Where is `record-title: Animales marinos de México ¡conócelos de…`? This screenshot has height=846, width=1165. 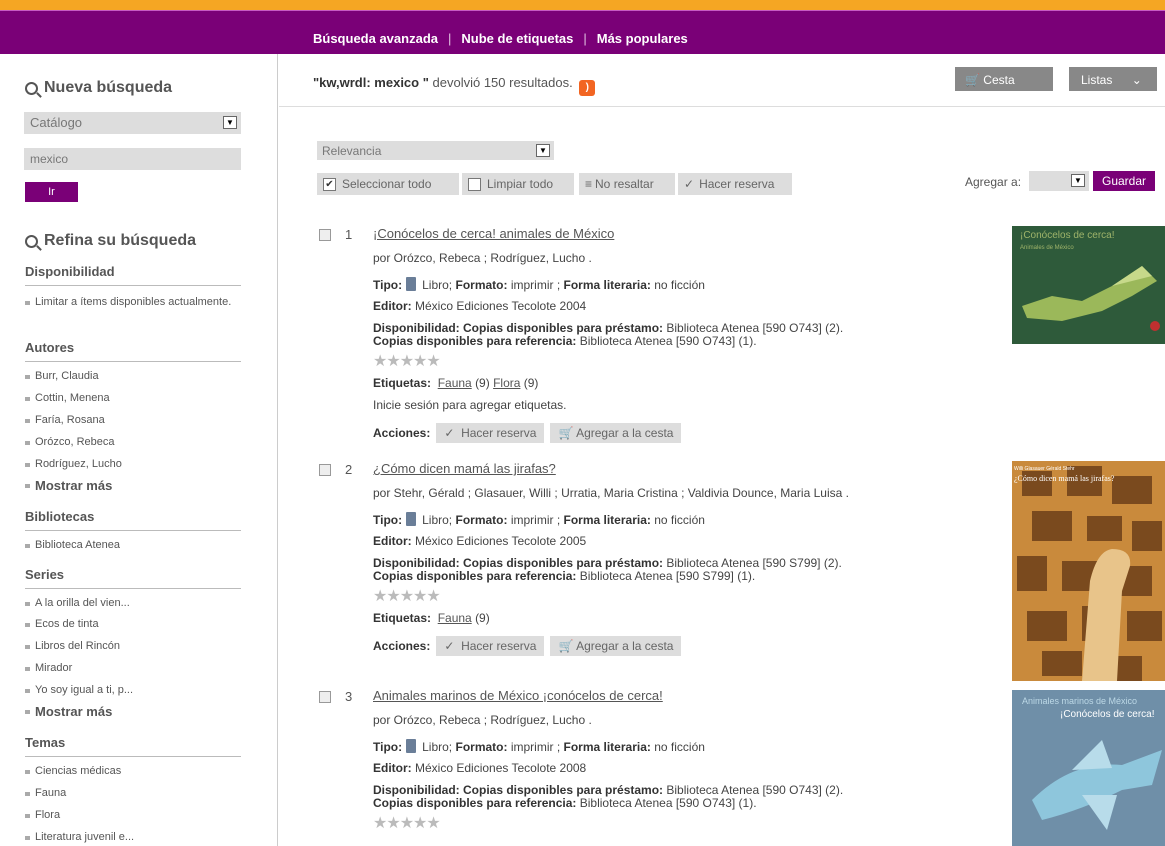
record-title: Animales marinos de México ¡conócelos de… is located at coordinates (518, 695).